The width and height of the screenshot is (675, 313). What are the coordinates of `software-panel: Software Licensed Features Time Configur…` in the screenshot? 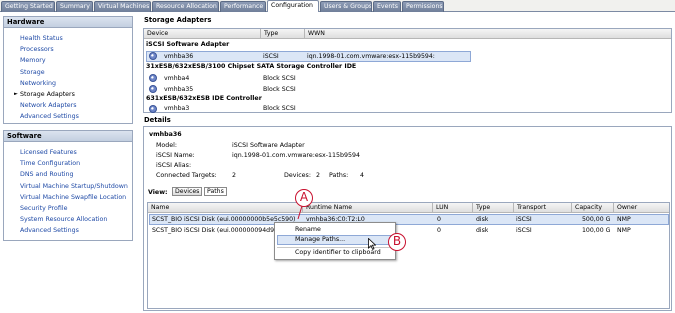 It's located at (68, 185).